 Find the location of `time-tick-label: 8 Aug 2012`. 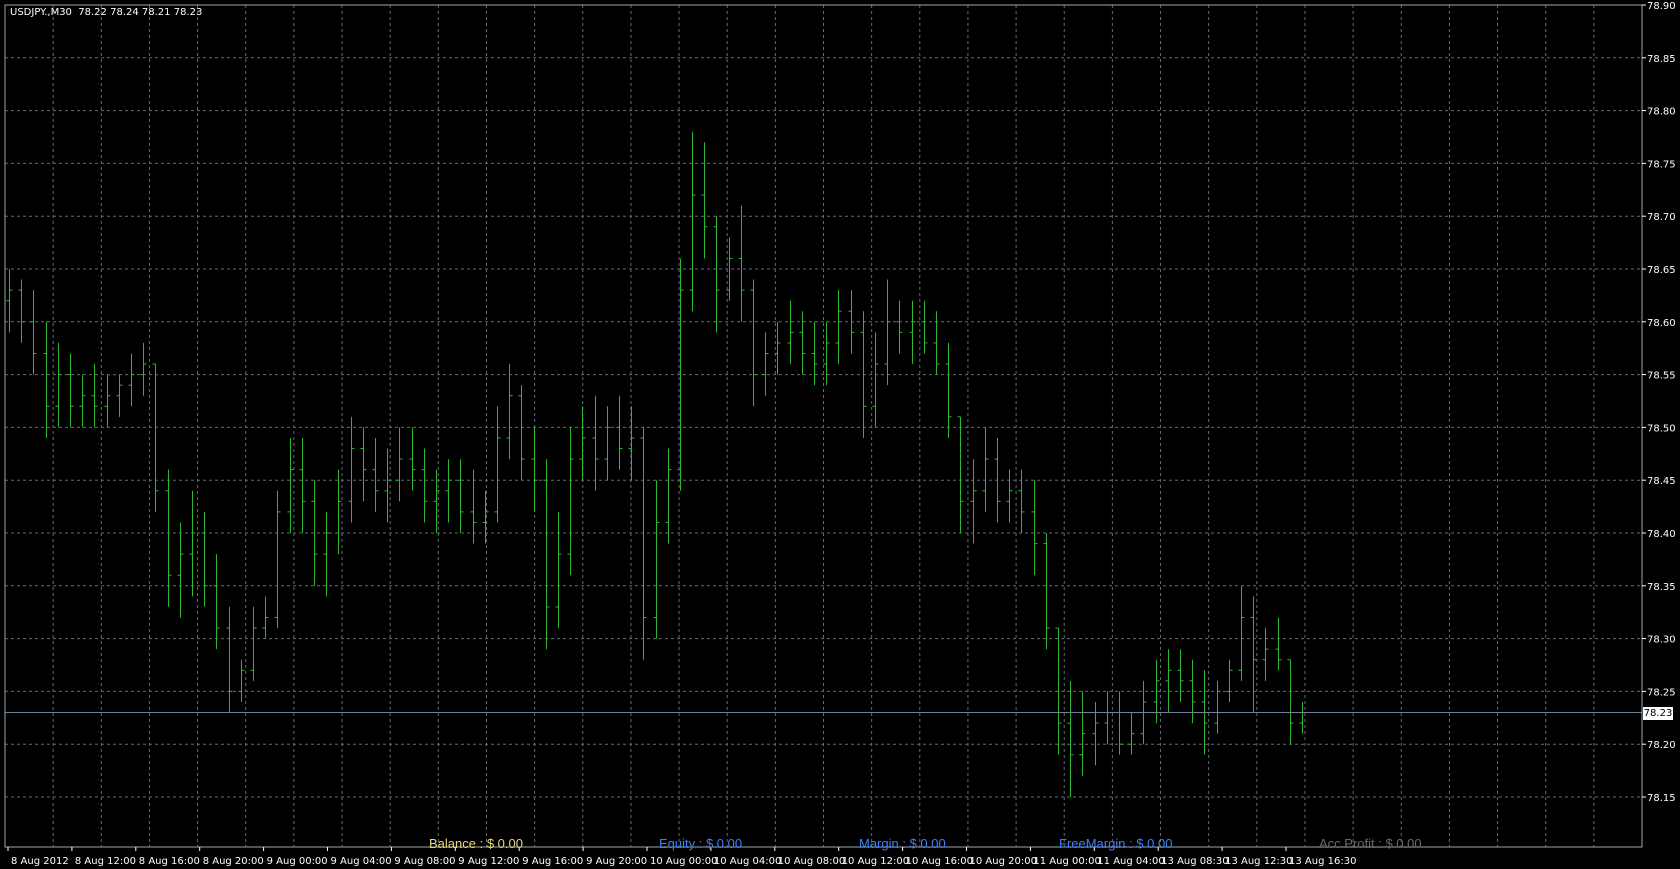

time-tick-label: 8 Aug 2012 is located at coordinates (40, 861).